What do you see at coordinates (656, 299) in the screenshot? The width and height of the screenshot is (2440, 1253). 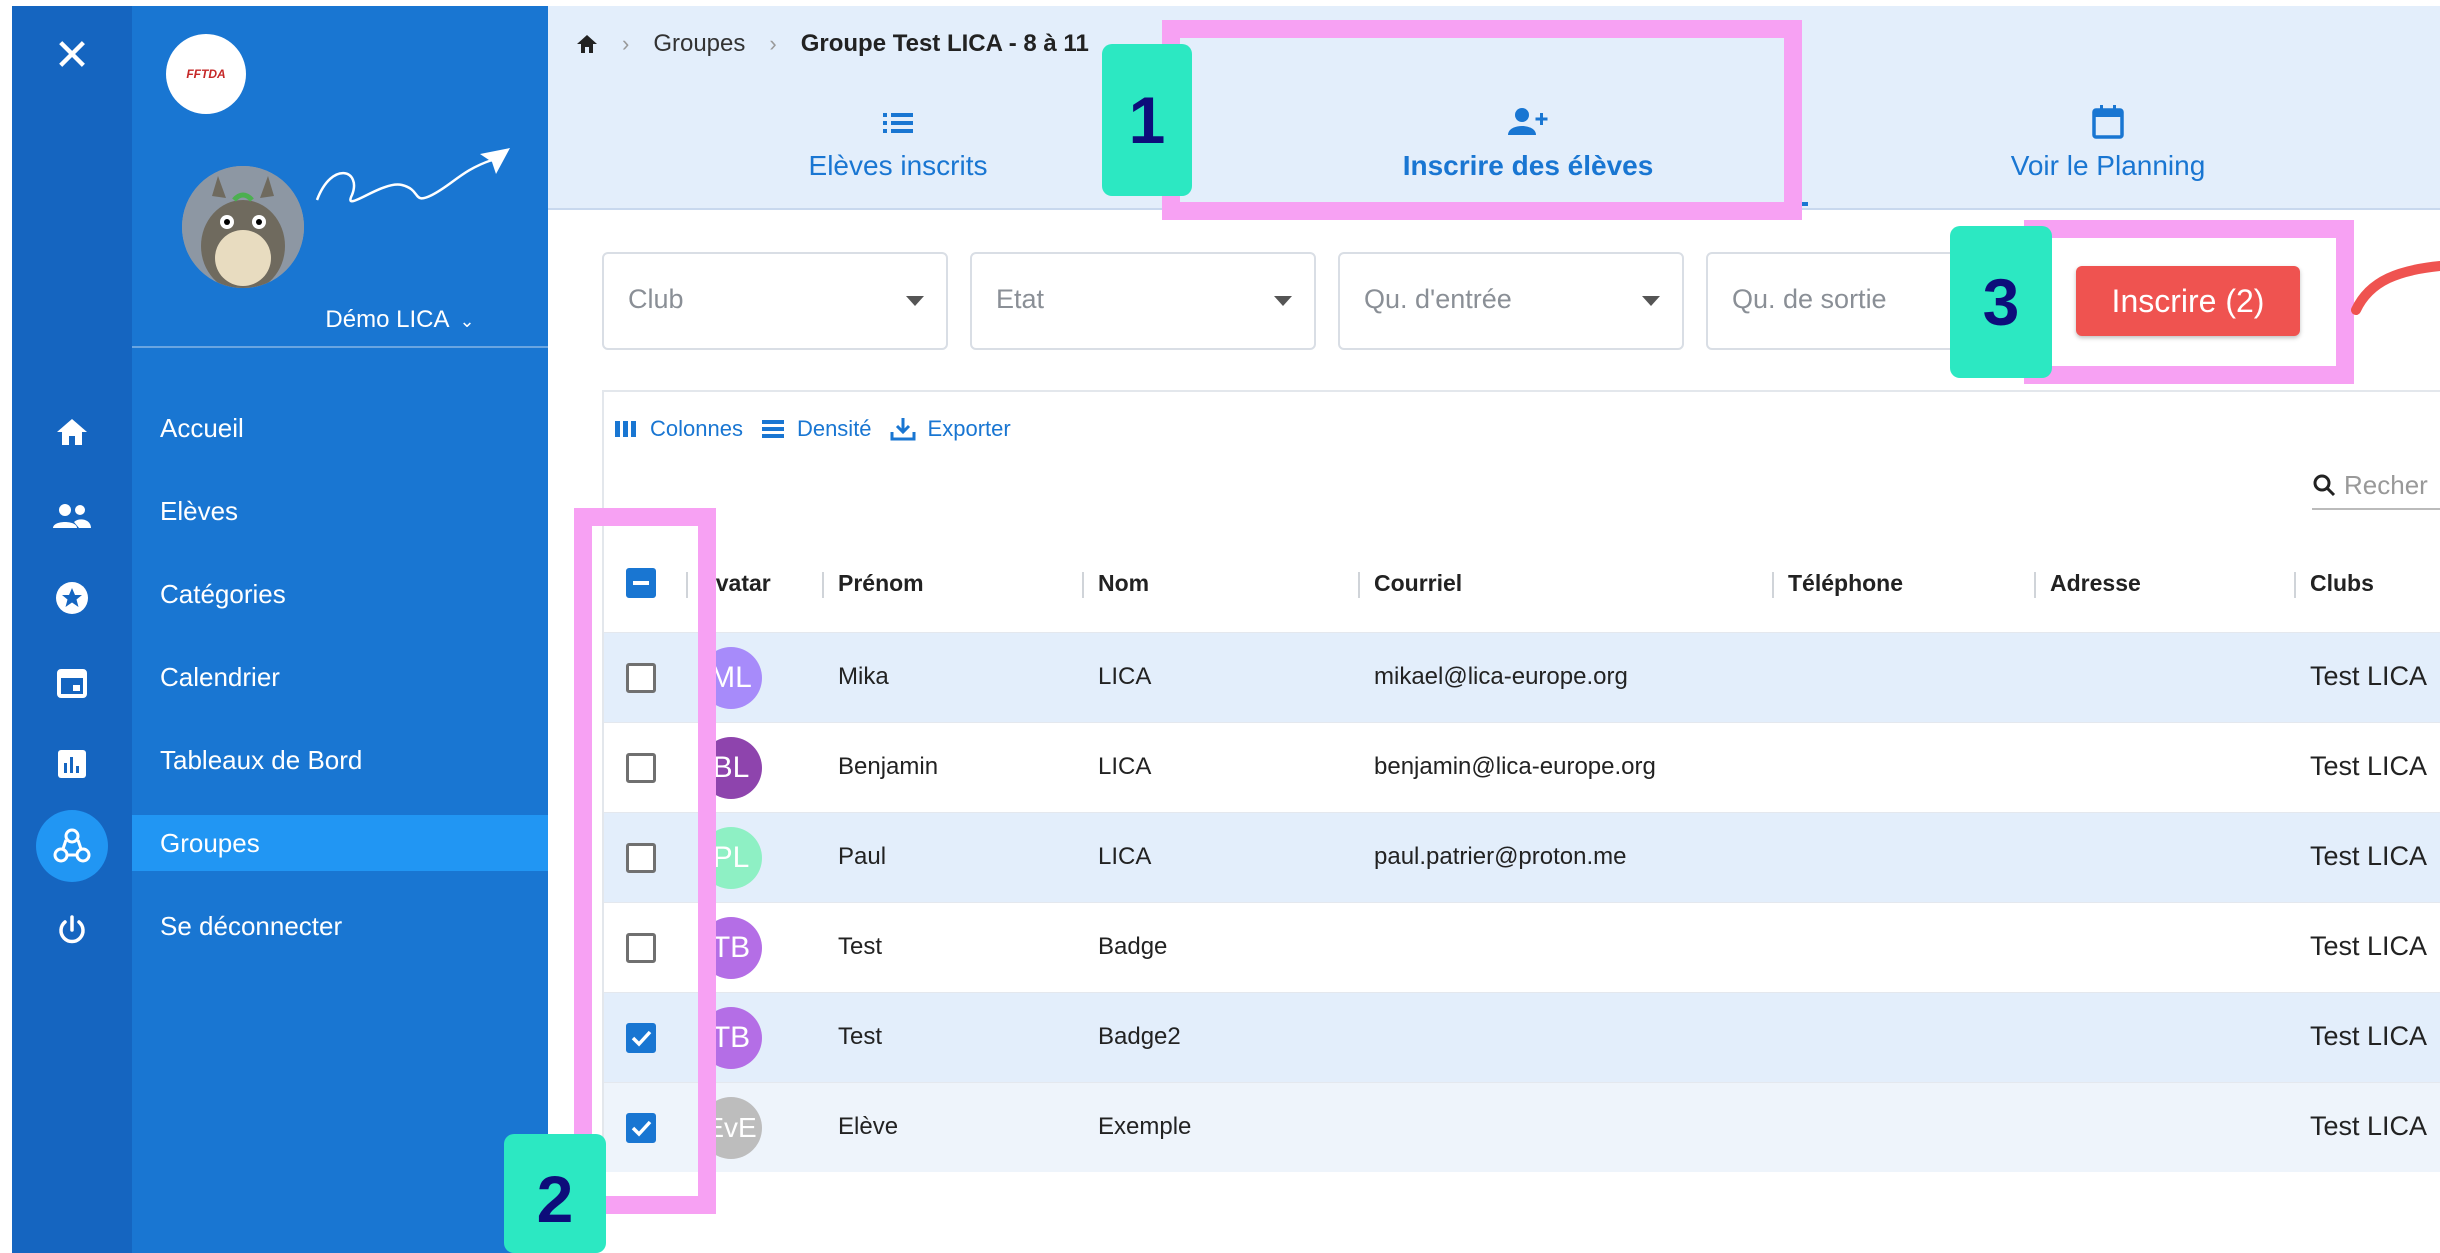 I see `club-select-label: Club` at bounding box center [656, 299].